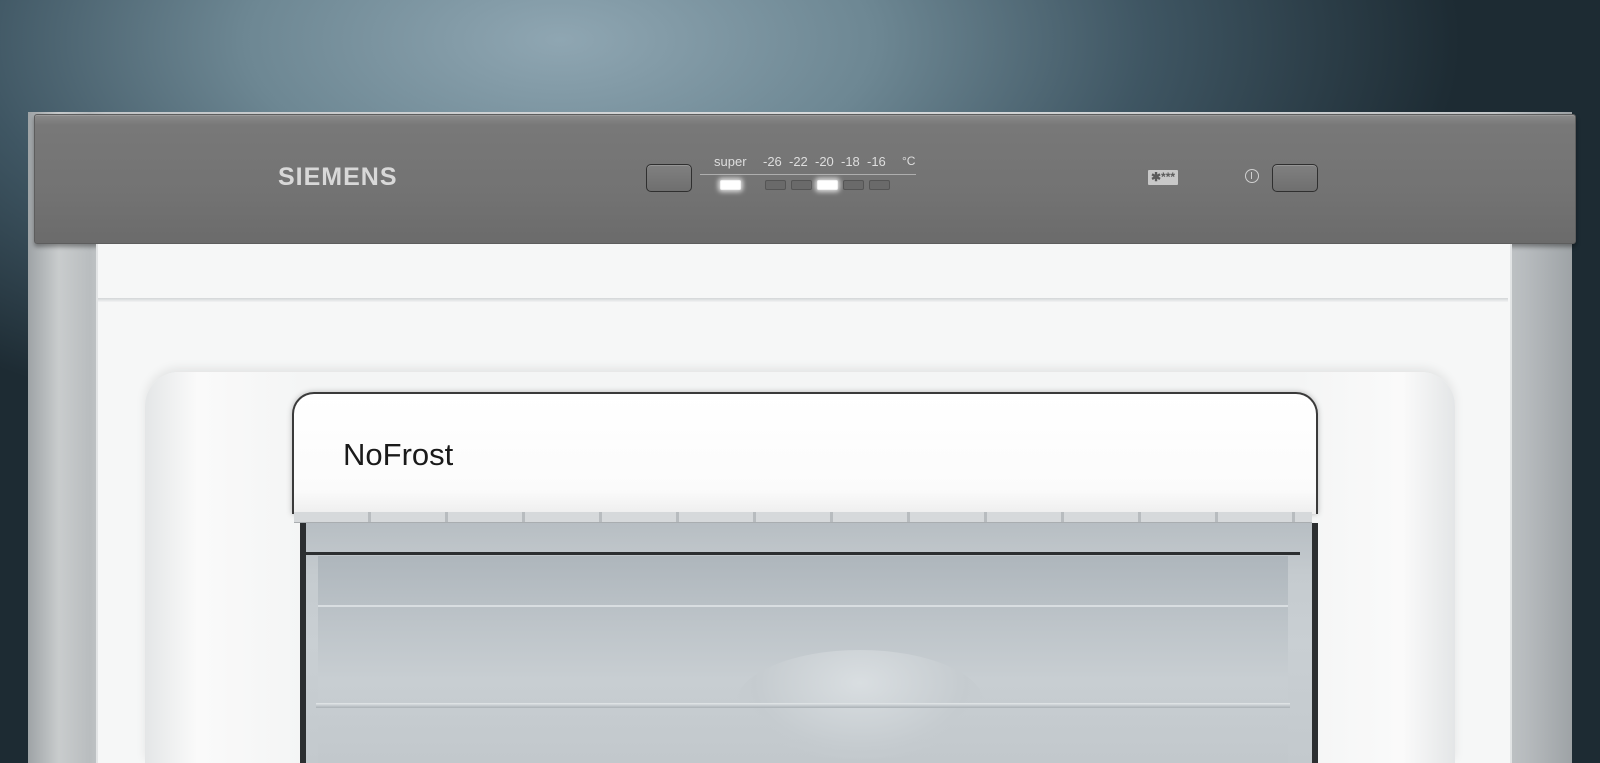 The height and width of the screenshot is (763, 1600). Describe the element at coordinates (803, 606) in the screenshot. I see `drawer-ledge` at that location.